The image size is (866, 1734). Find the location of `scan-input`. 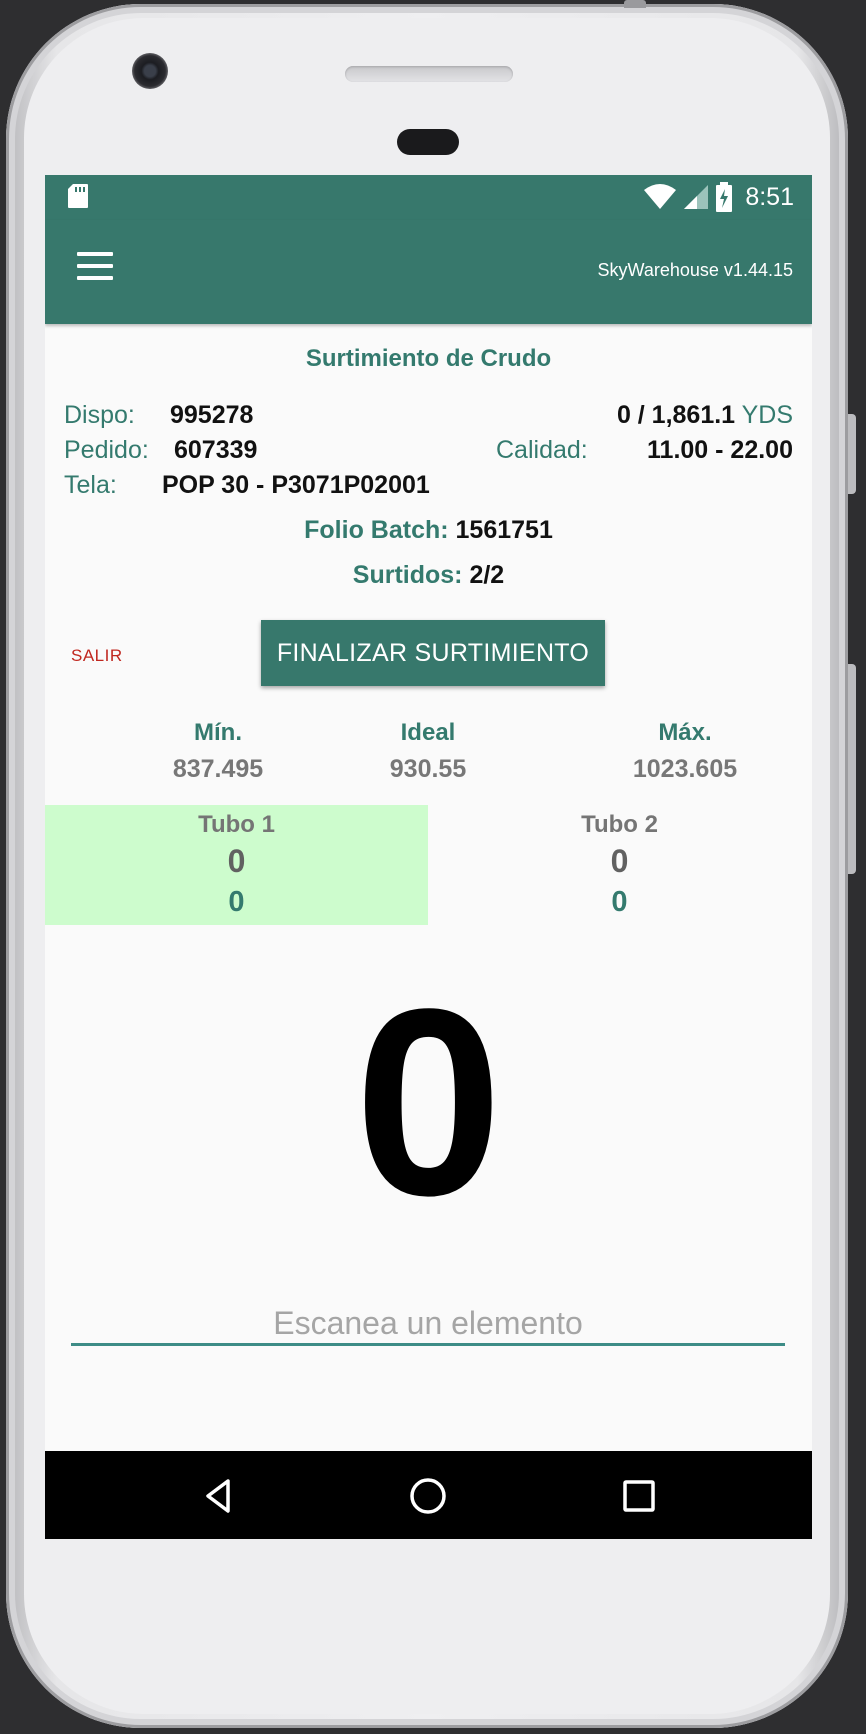

scan-input is located at coordinates (428, 1324).